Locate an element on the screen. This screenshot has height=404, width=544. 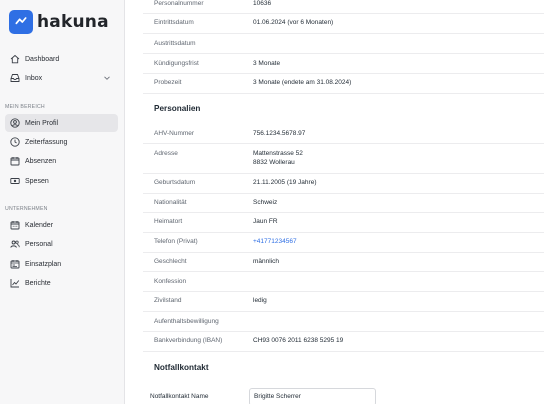
field-label: Adresse is located at coordinates (166, 153).